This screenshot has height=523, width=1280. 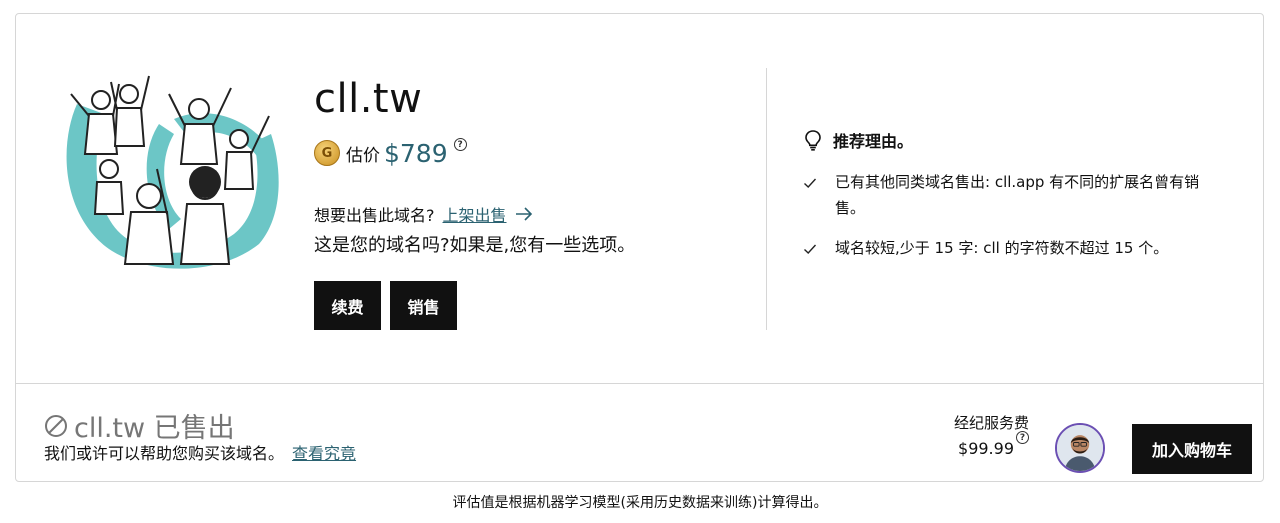 I want to click on broker-fee-price: $99.99, so click(x=986, y=448).